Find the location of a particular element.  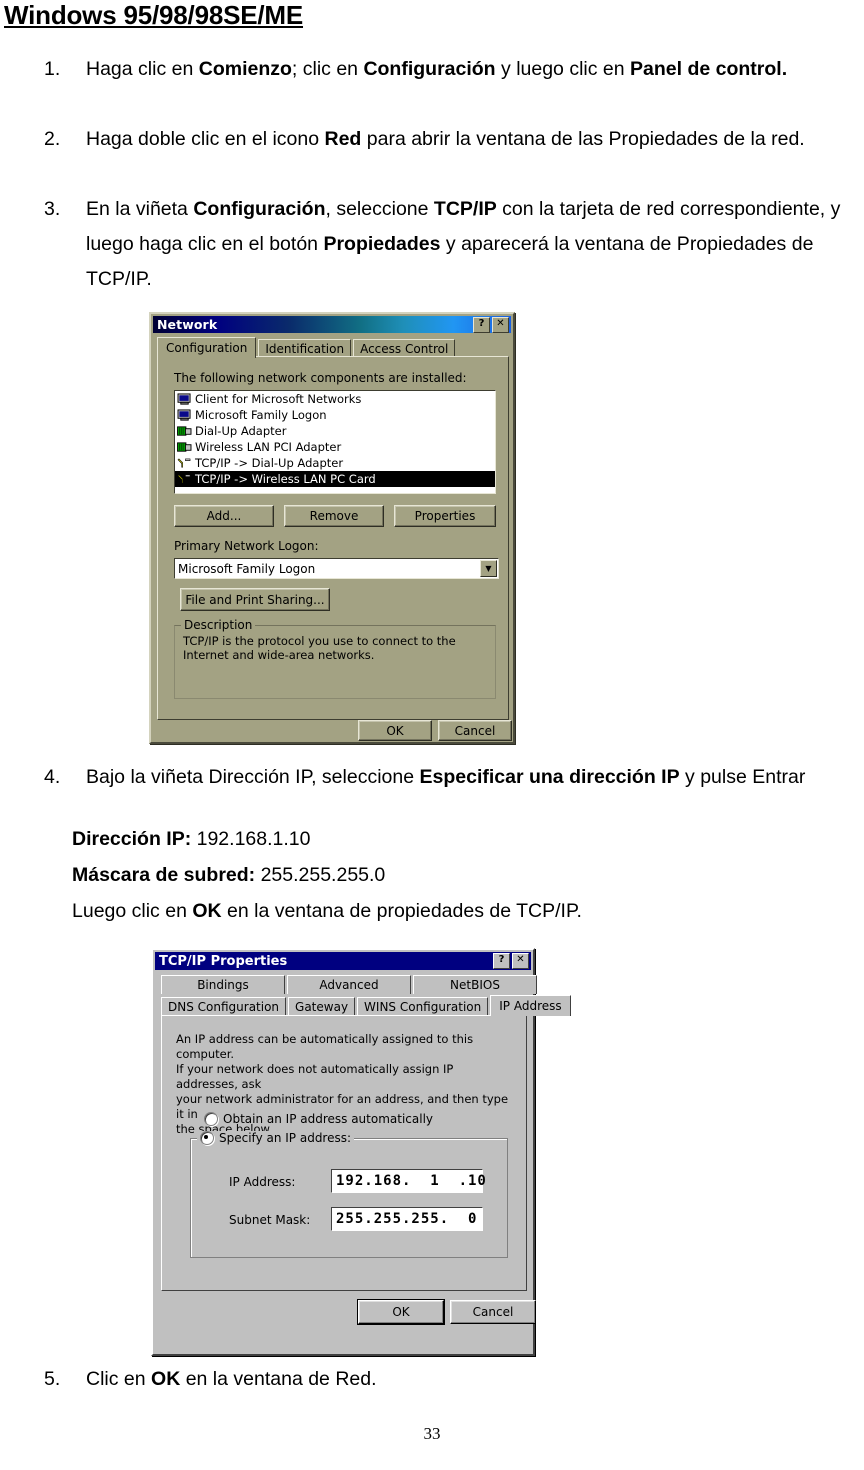

list-item: TCP/IP -> Dial-Up Adapter is located at coordinates (335, 463).